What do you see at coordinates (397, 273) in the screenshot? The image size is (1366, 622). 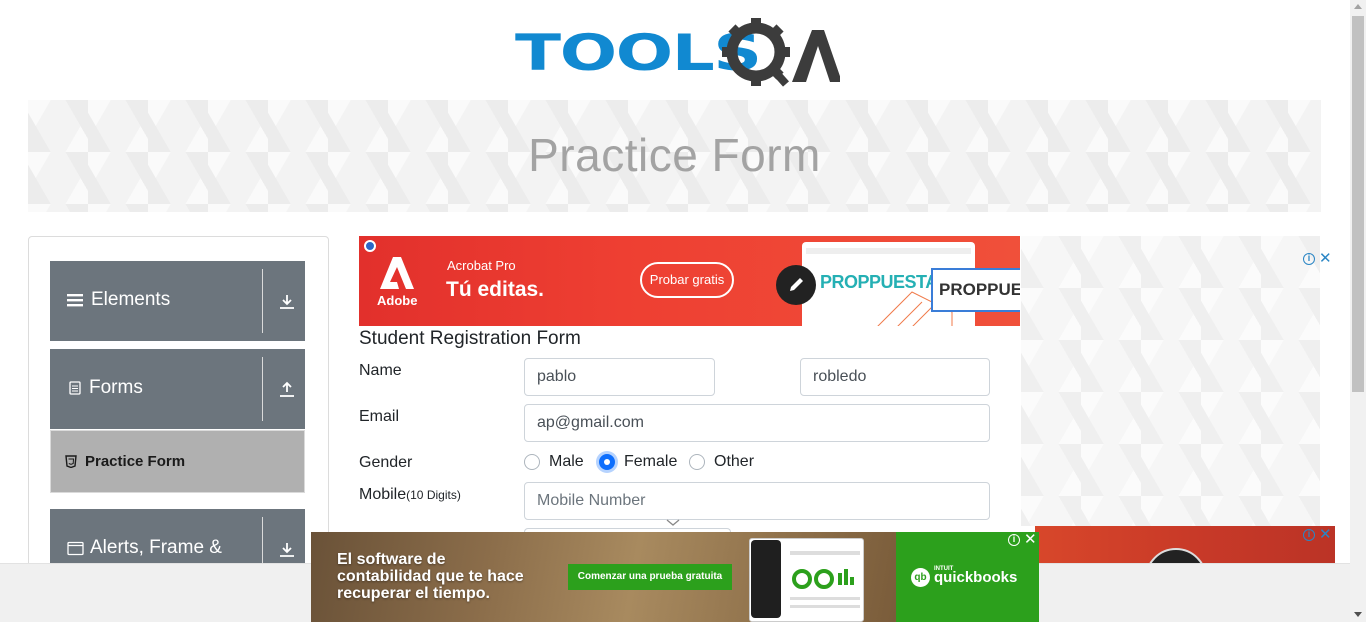 I see `adobe-a-icon` at bounding box center [397, 273].